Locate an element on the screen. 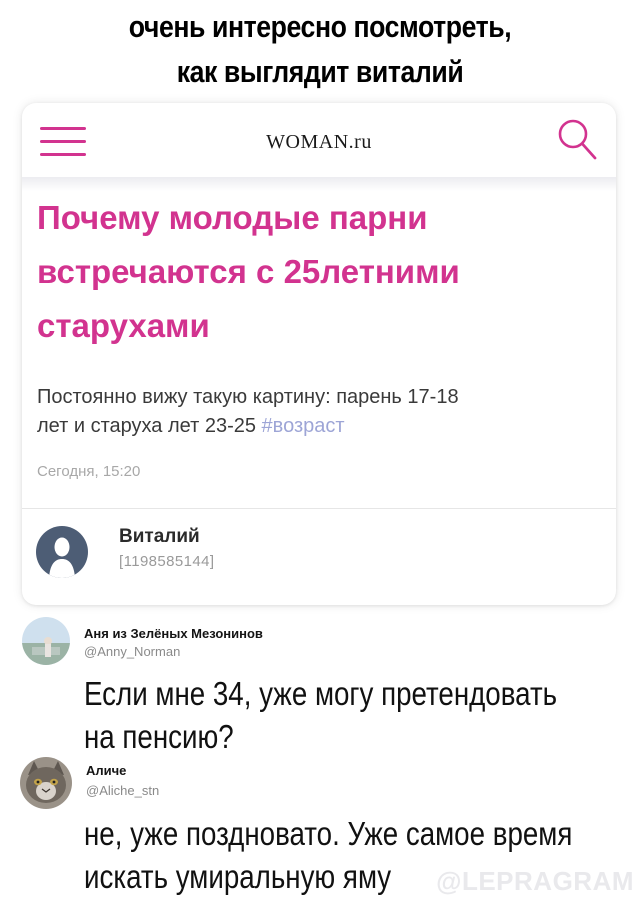 The width and height of the screenshot is (640, 905). header-shadow is located at coordinates (319, 184).